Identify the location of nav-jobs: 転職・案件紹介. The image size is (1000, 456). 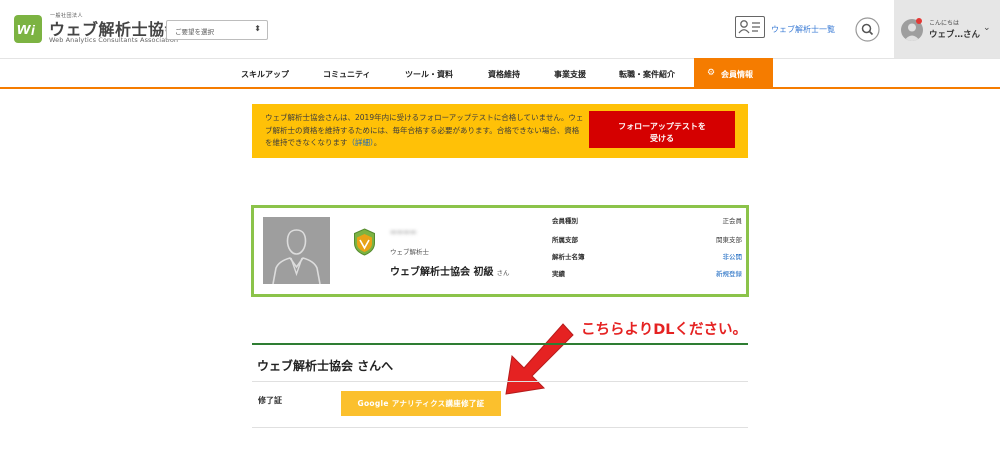
(647, 74).